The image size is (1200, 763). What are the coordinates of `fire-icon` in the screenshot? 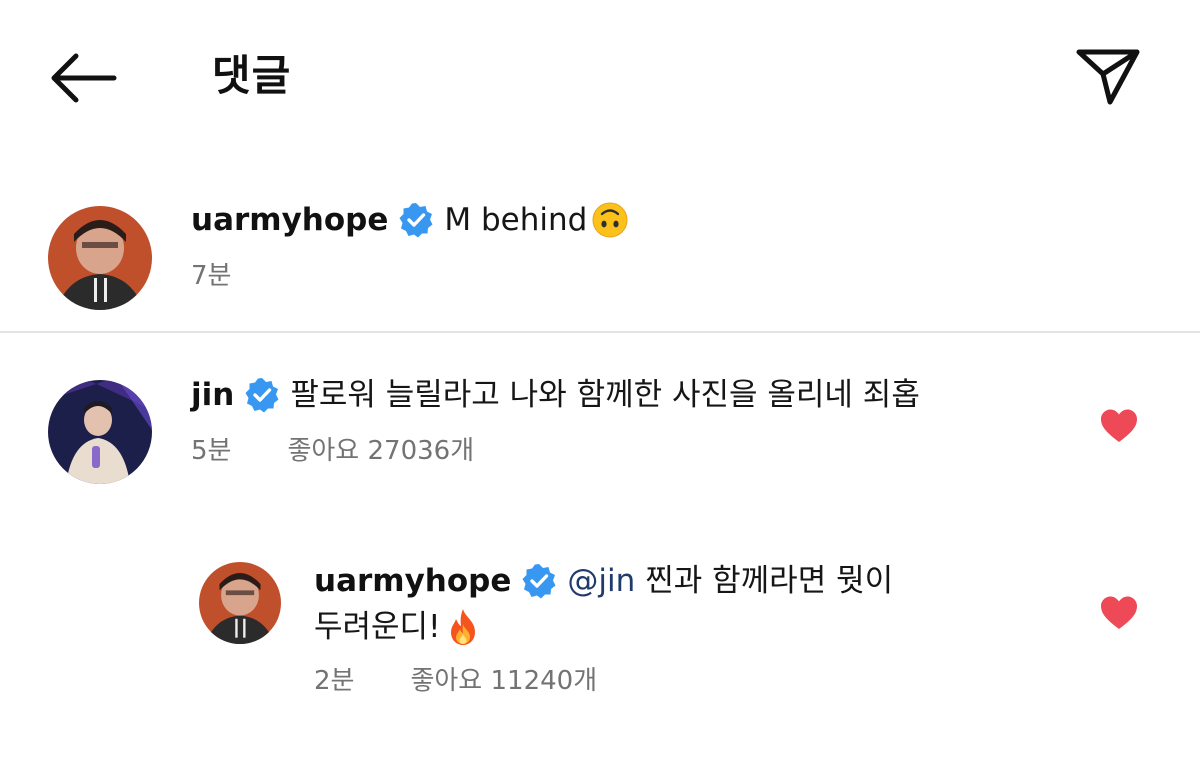 It's located at (463, 627).